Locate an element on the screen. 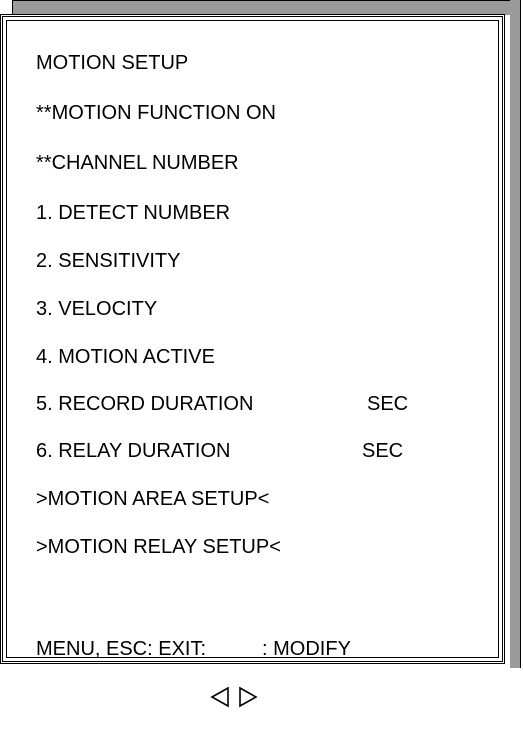 The width and height of the screenshot is (523, 756). footer-help: MENU, ESC: EXIT: : MODIFY is located at coordinates (193, 672).